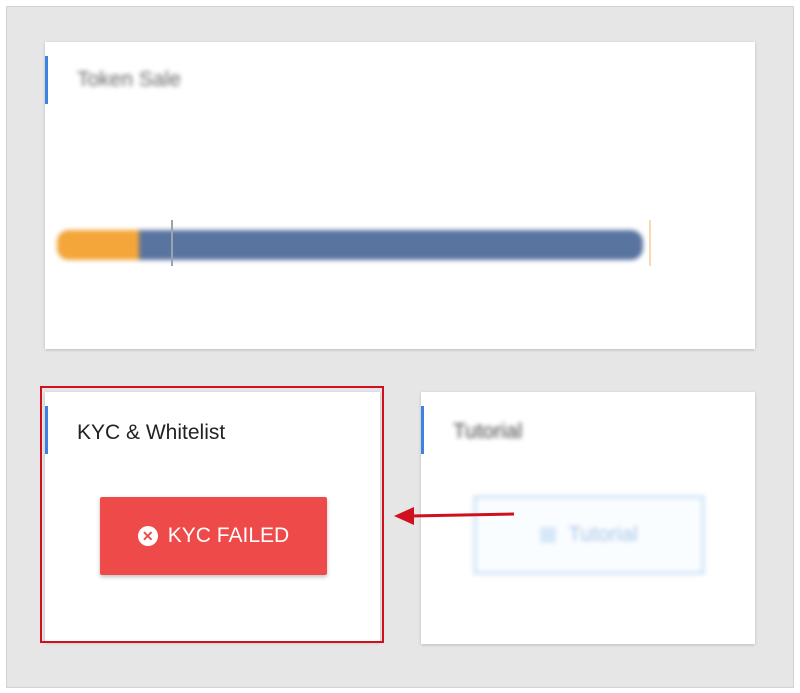 Image resolution: width=800 pixels, height=693 pixels. Describe the element at coordinates (350, 245) in the screenshot. I see `token-sale-progress-bar` at that location.